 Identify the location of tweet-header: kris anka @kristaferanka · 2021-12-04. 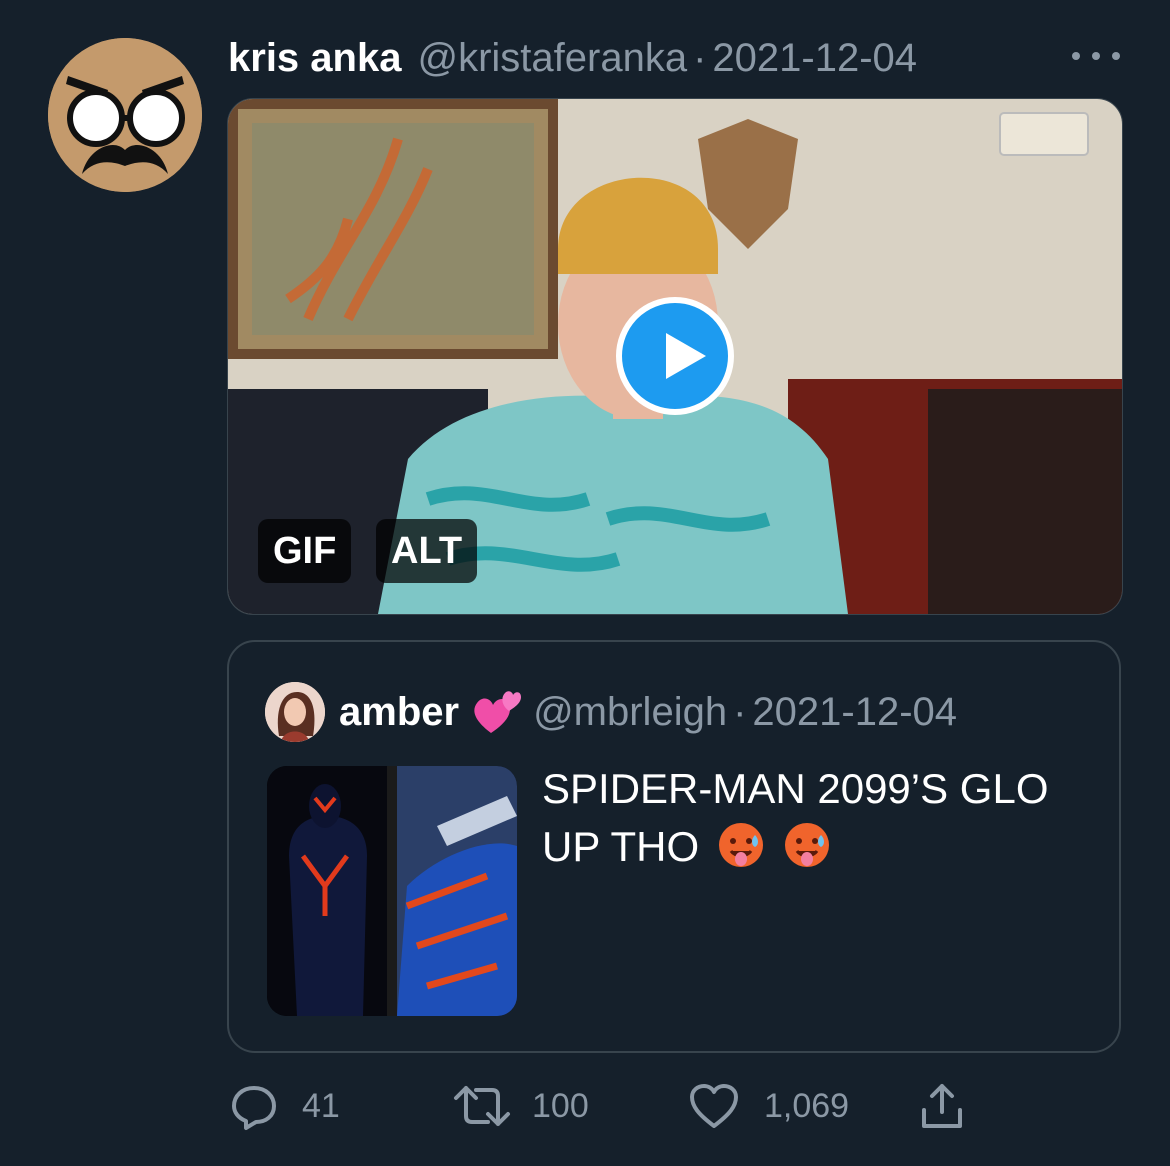
(572, 58).